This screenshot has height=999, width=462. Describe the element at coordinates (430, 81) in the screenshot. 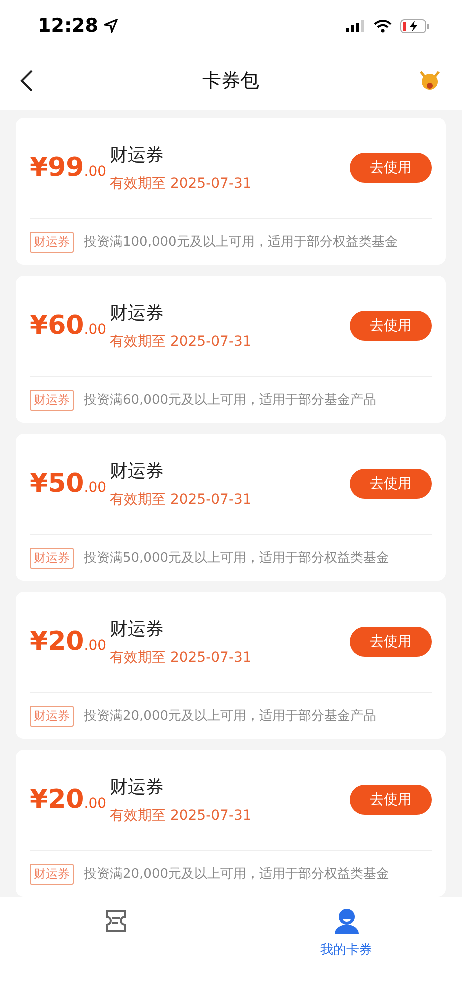

I see `deer-mascot-icon` at that location.